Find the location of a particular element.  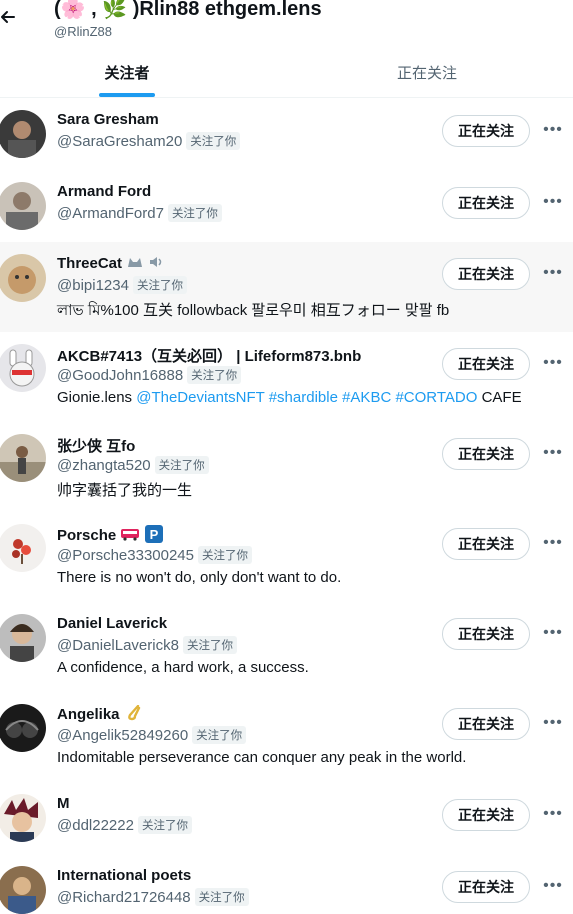

user-name: 张少侠 互fo is located at coordinates (96, 445).